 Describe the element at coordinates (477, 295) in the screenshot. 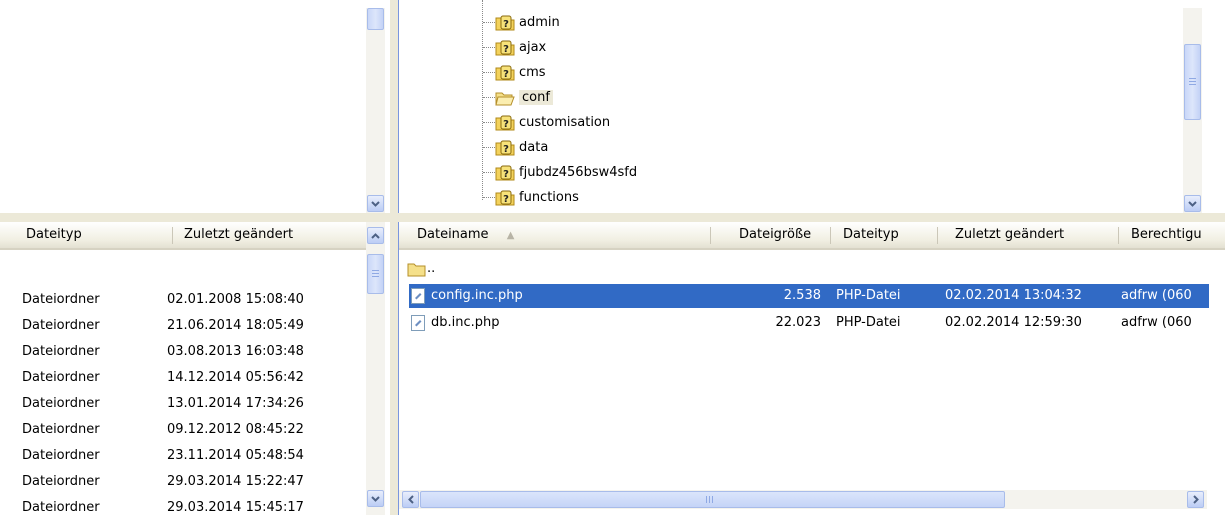

I see `file-name: config.inc.php` at that location.